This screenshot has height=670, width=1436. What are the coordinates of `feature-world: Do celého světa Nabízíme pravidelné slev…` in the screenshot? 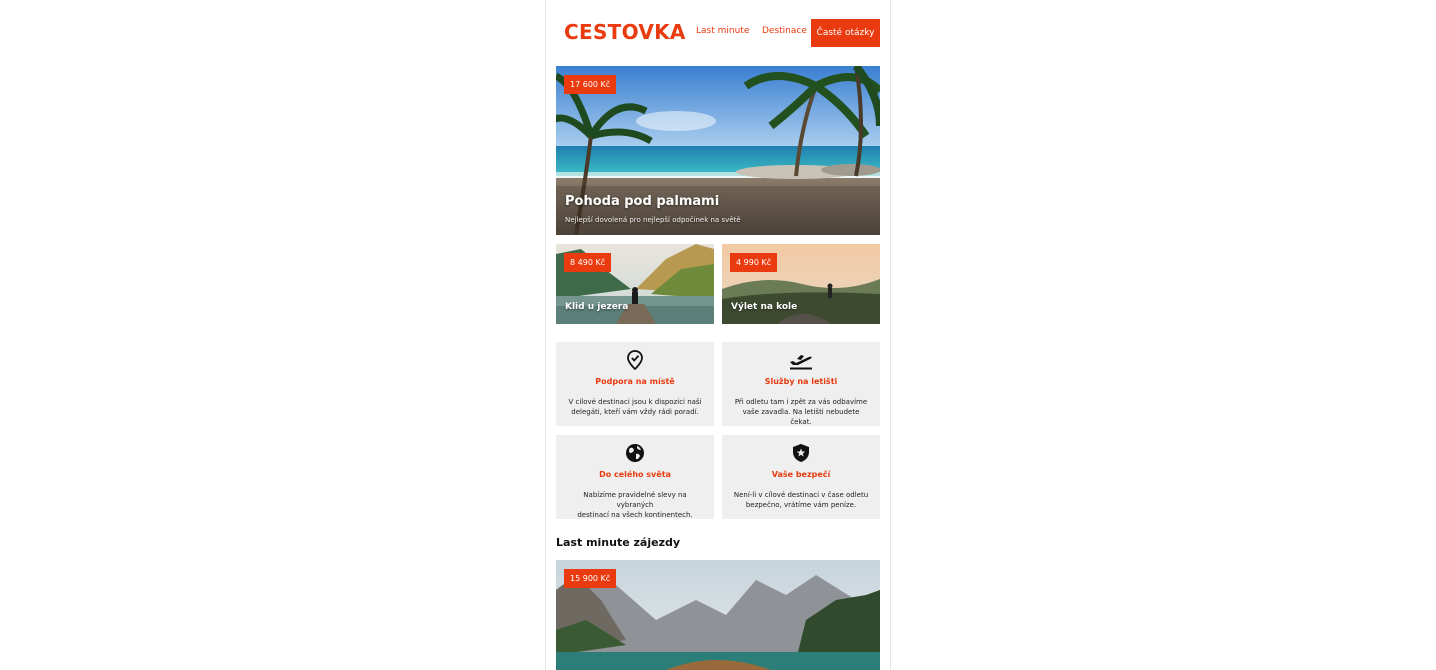 It's located at (635, 477).